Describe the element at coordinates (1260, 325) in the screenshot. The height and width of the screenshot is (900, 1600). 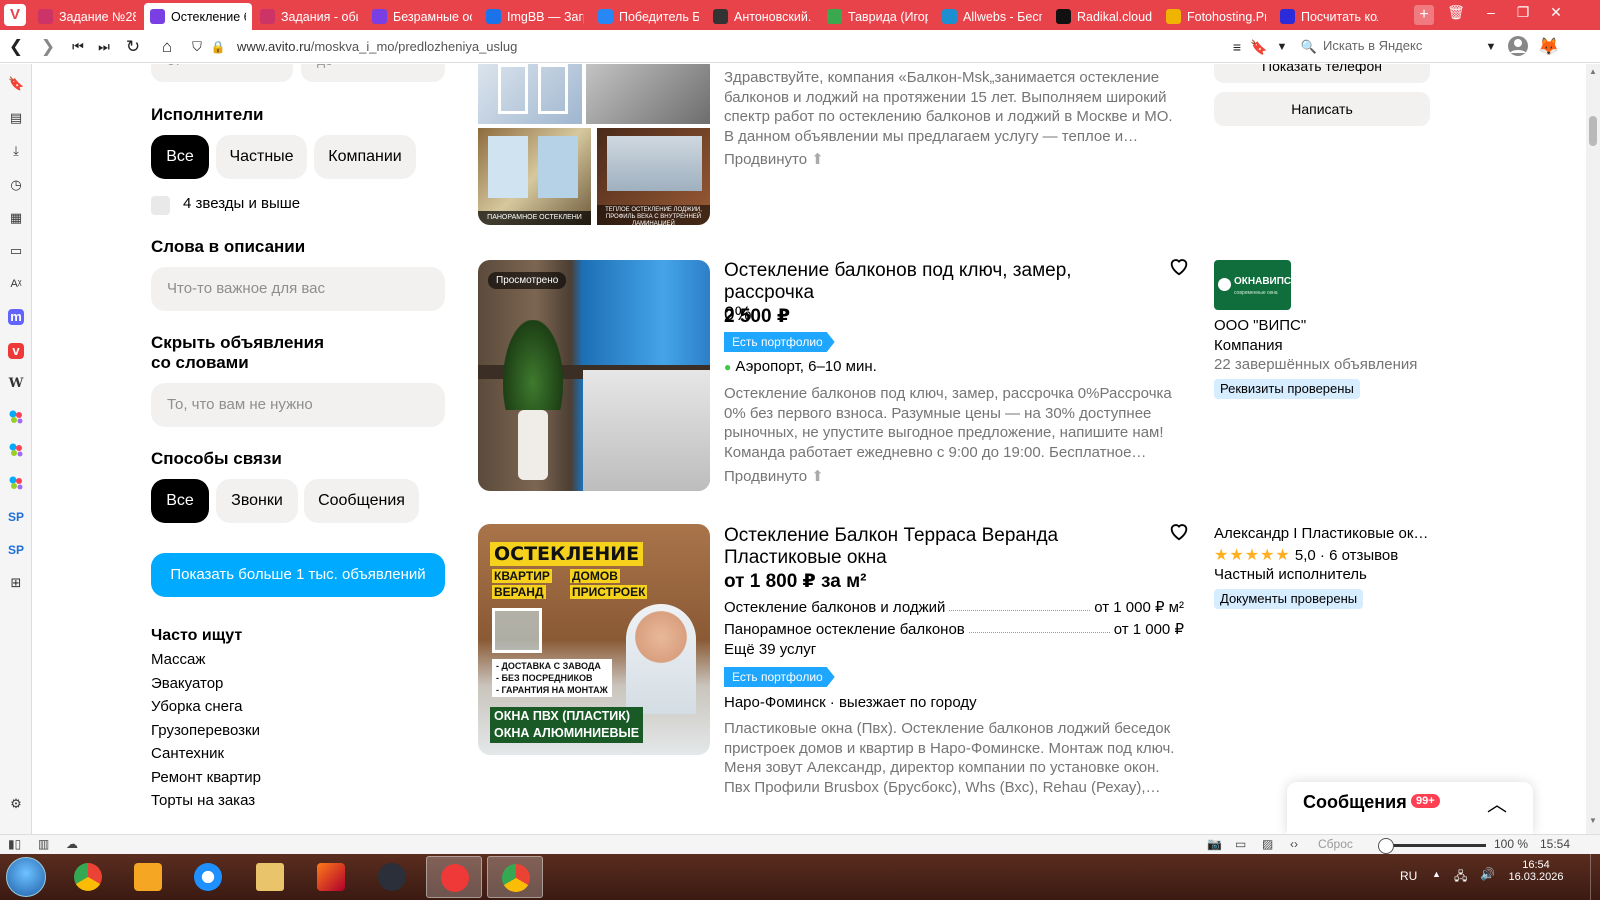
I see `seller-name: ООО "ВИПС"` at that location.